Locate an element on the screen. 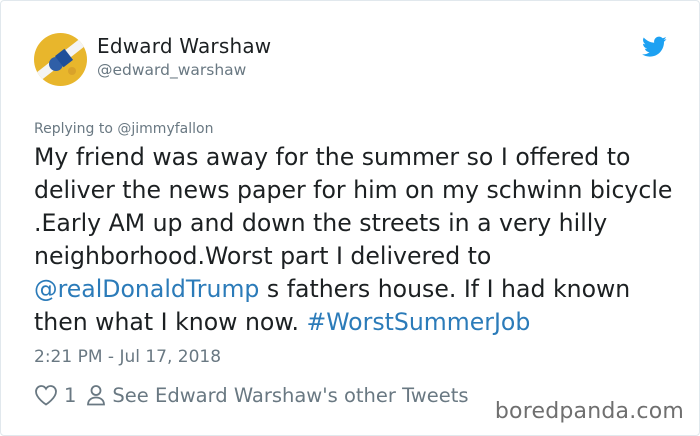 Image resolution: width=700 pixels, height=436 pixels. replying-to-label: Replying to is located at coordinates (76, 129).